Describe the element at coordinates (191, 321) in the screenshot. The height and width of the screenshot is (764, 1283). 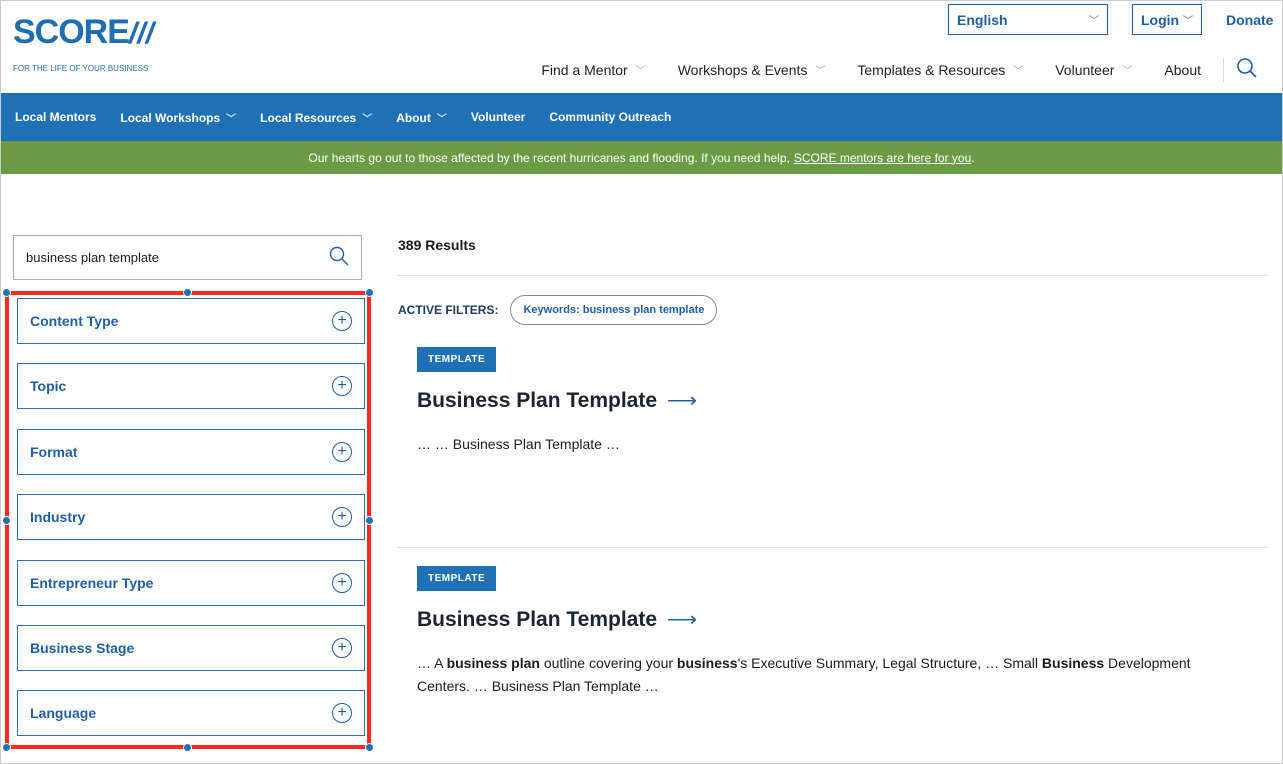
I see `facet-content-type: Content Type +` at that location.